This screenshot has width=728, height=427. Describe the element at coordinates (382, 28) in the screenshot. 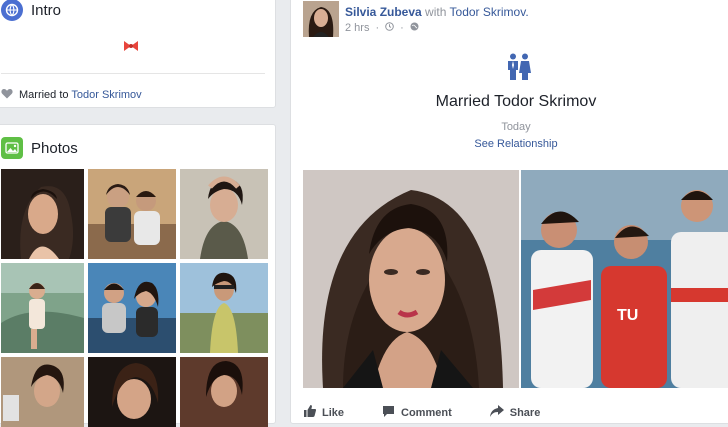

I see `post-meta: 2 hrs · ·` at that location.